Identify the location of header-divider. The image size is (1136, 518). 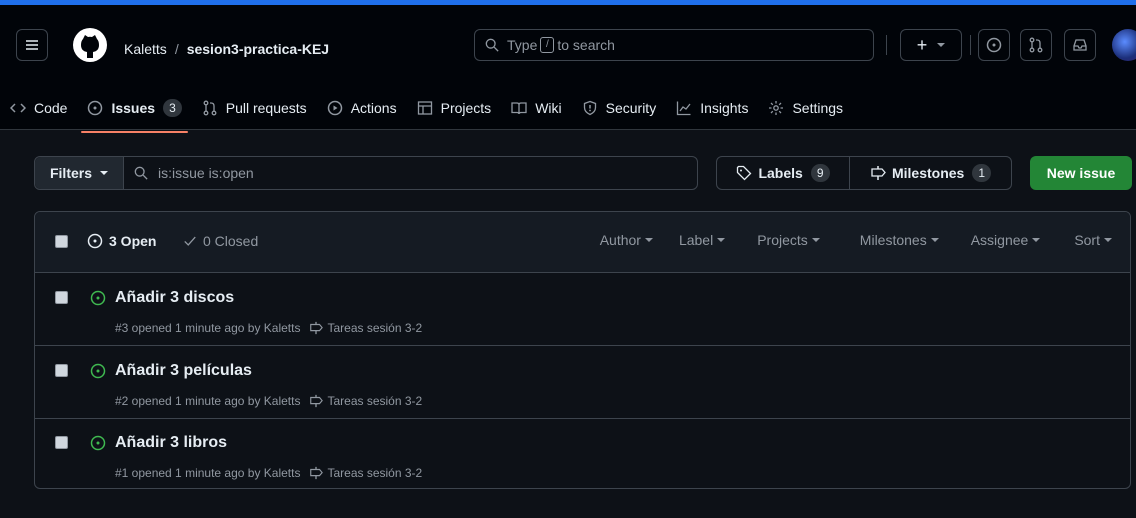
(970, 45).